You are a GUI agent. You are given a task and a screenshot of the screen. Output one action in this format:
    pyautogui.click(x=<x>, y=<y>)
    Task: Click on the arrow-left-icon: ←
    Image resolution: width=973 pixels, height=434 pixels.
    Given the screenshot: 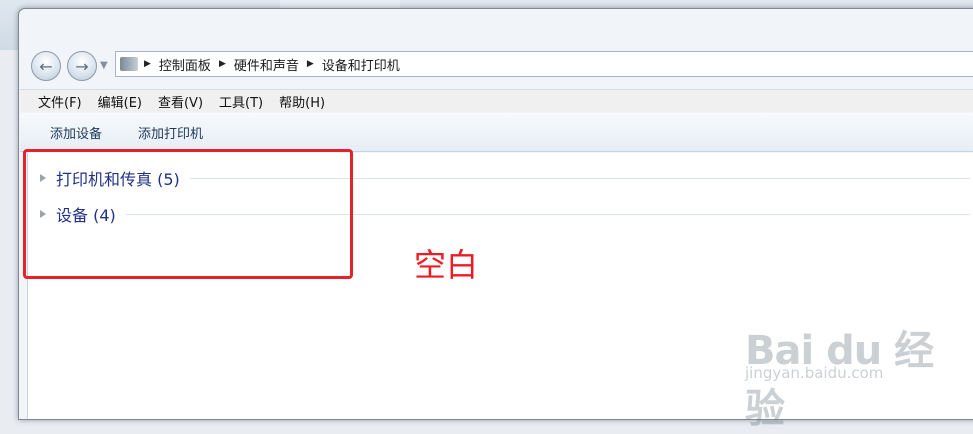 What is the action you would take?
    pyautogui.click(x=46, y=66)
    